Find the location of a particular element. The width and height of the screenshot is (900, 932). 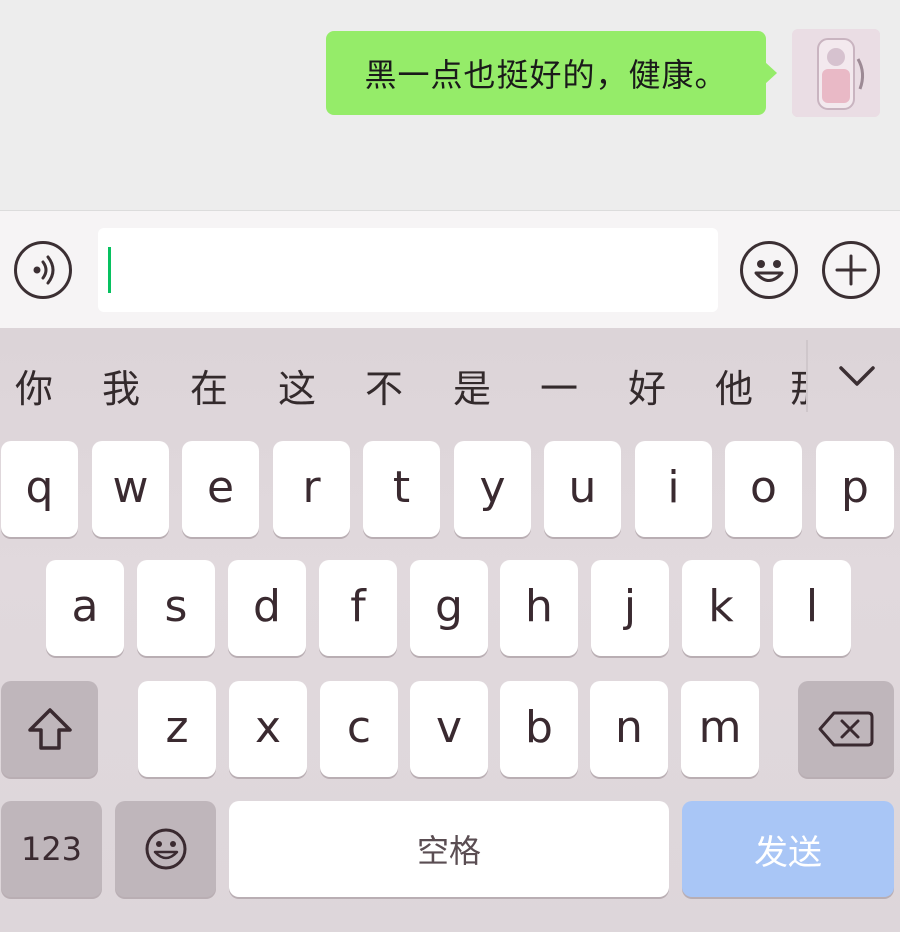

key-k: k is located at coordinates (721, 608).